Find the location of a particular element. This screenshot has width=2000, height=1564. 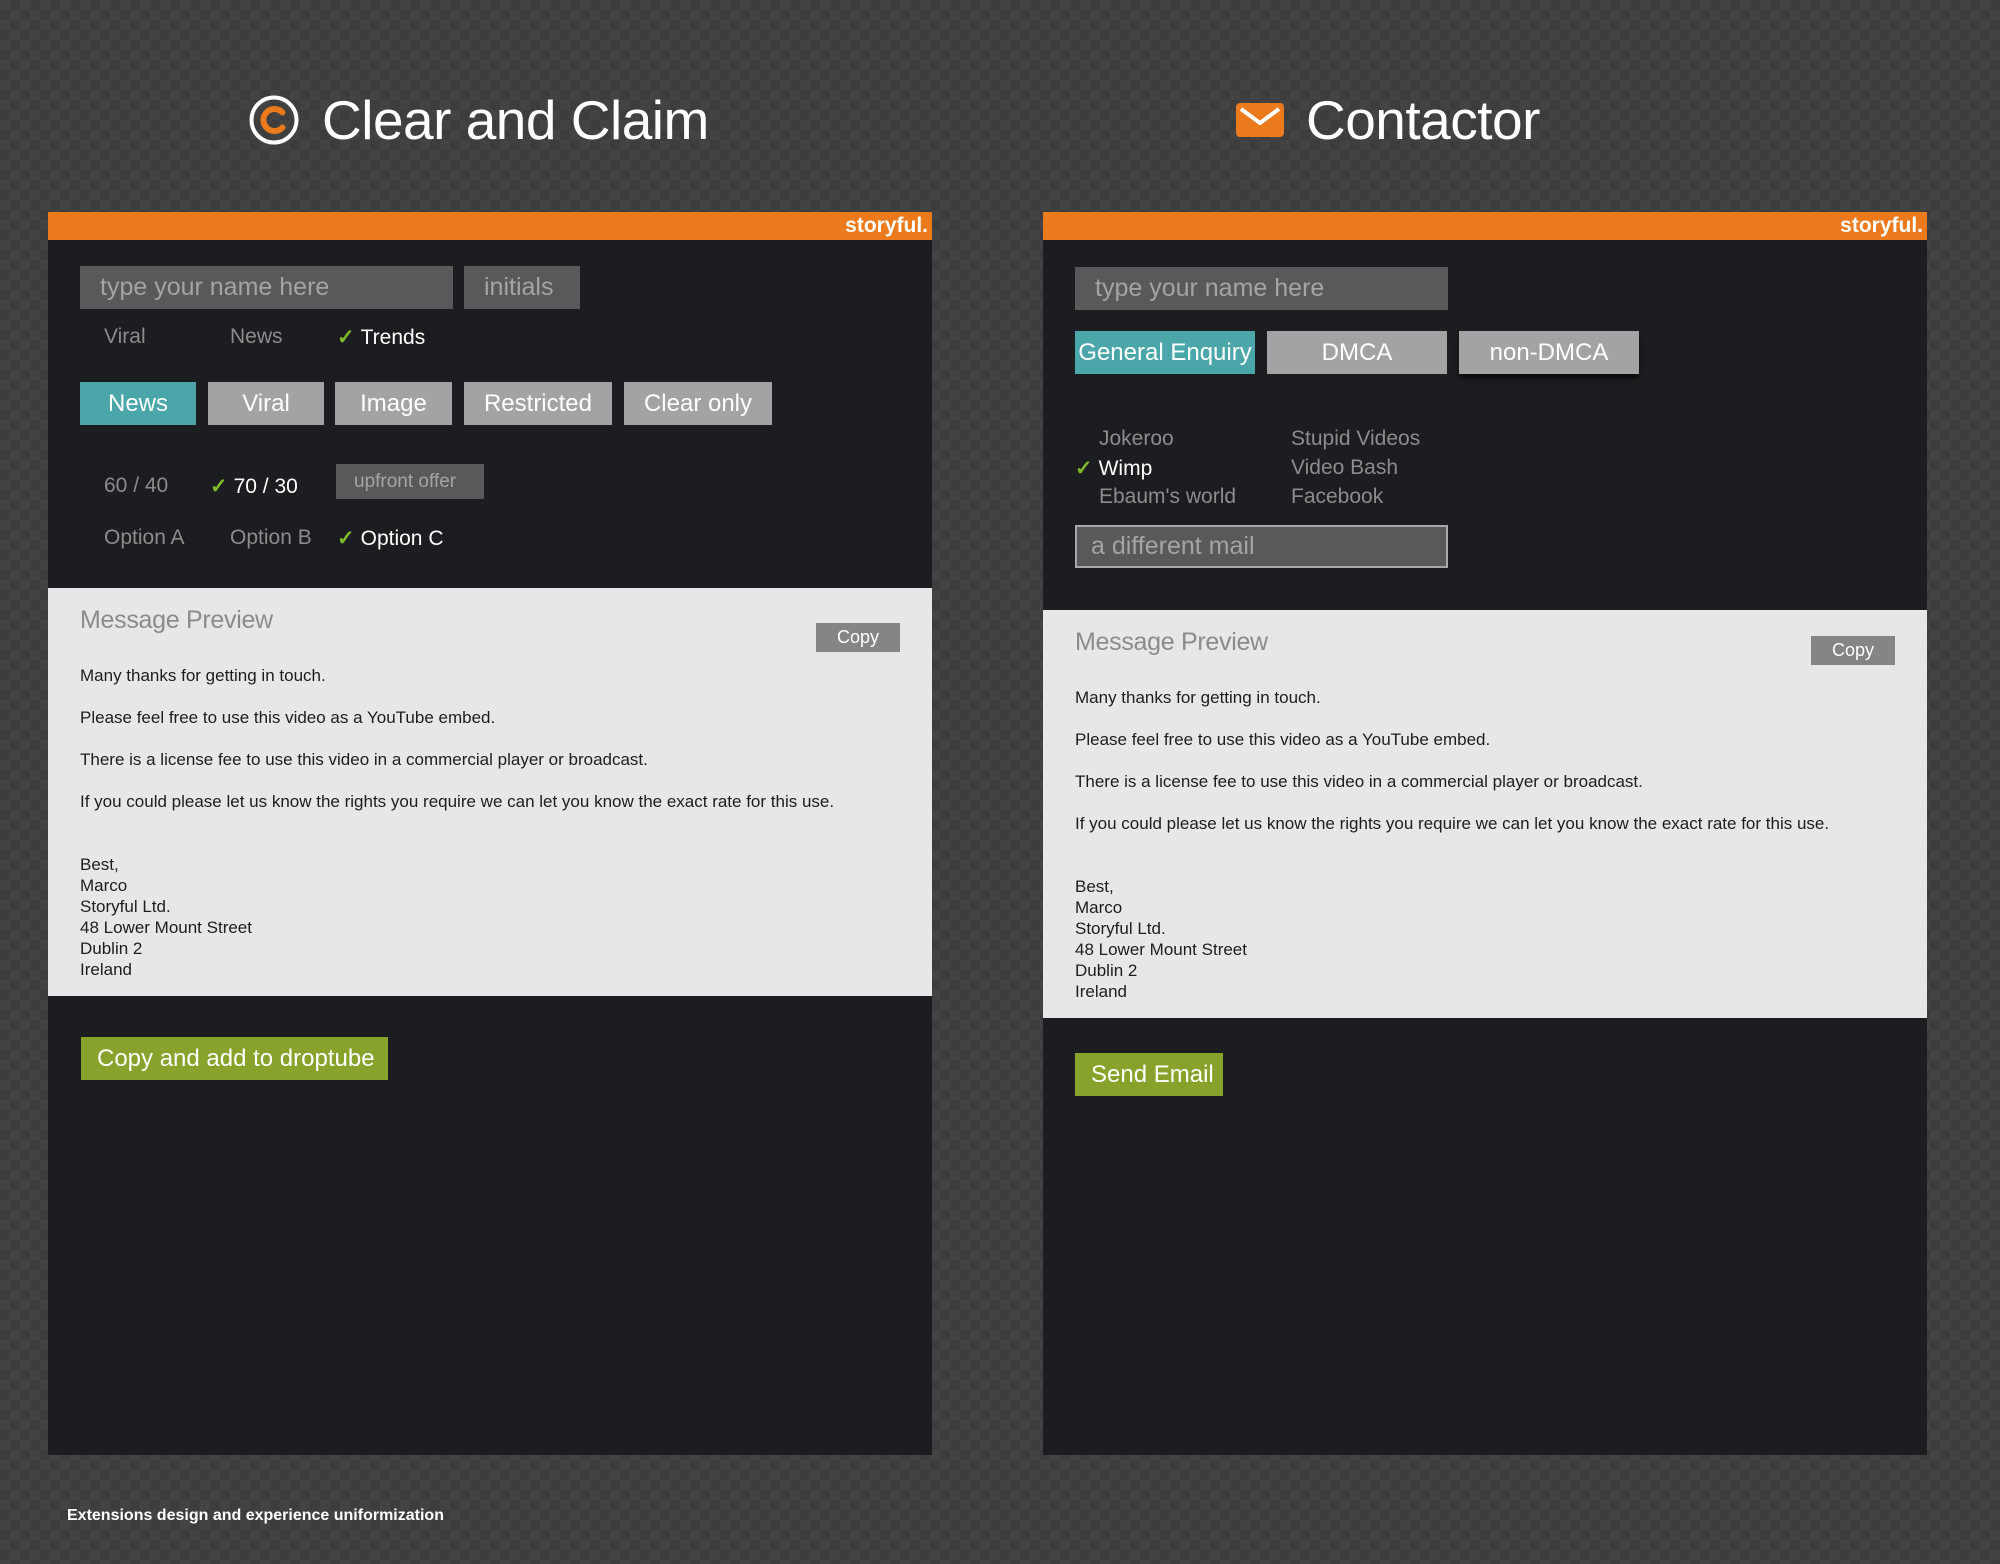

category-option-trends: ✓ Trends is located at coordinates (381, 337).